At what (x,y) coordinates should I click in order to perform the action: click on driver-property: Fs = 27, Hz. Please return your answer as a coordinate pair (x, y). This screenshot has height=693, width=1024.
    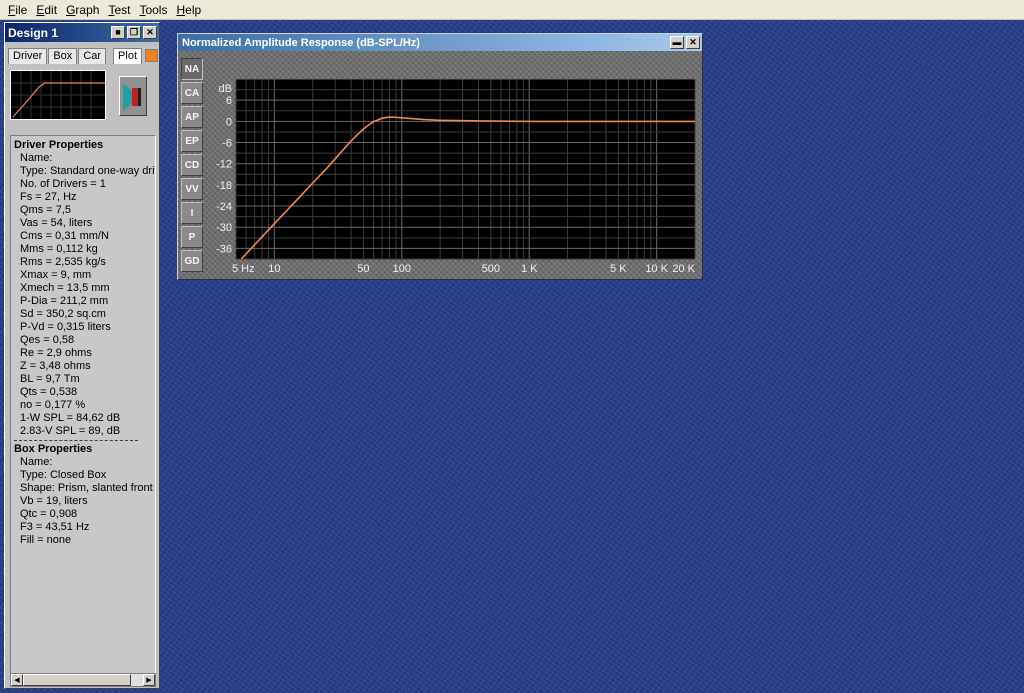
    Looking at the image, I should click on (48, 197).